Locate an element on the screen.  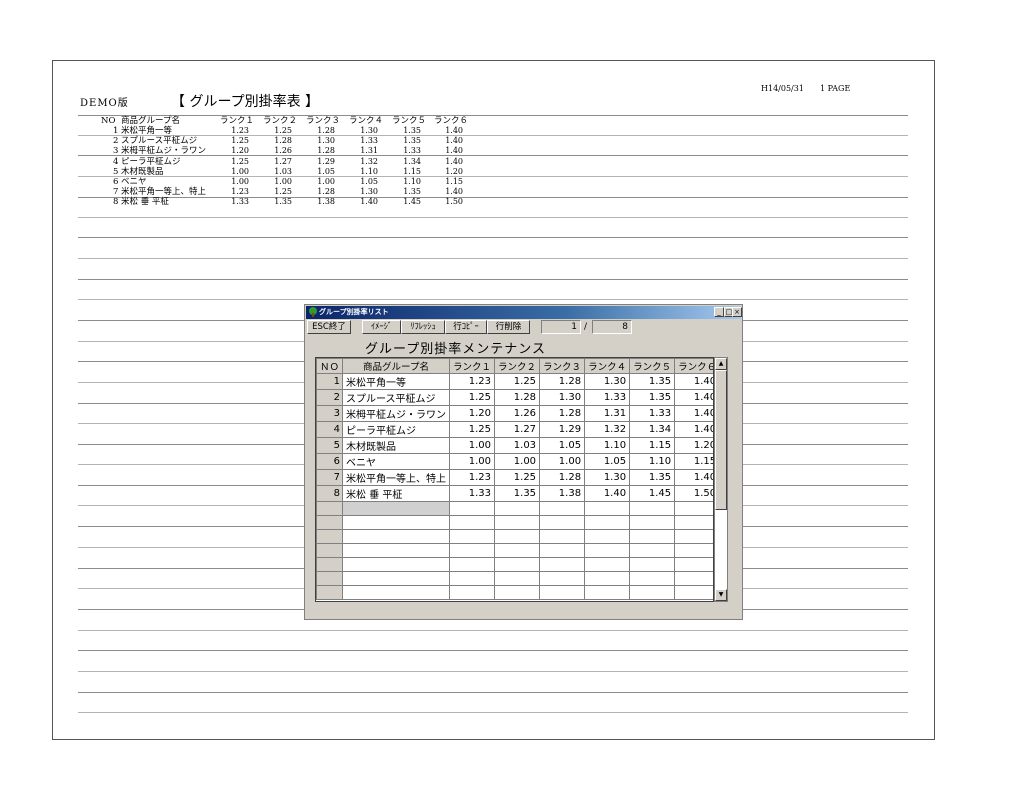
grid-cell-name: 木材既製品 is located at coordinates (396, 445).